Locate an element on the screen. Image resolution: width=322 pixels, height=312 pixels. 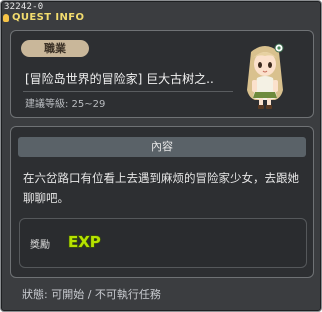
reward-label: 獎勵 is located at coordinates (40, 245).